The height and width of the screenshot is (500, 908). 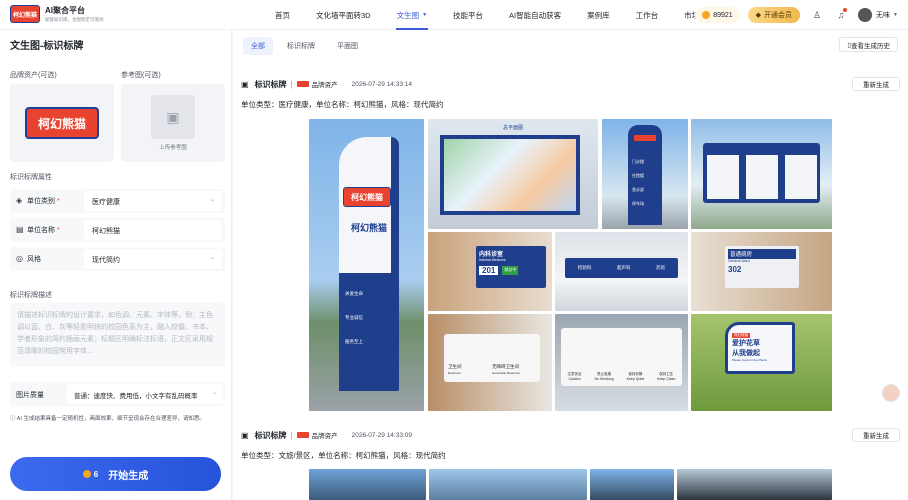 I want to click on tab-all: 全部, so click(x=258, y=46).